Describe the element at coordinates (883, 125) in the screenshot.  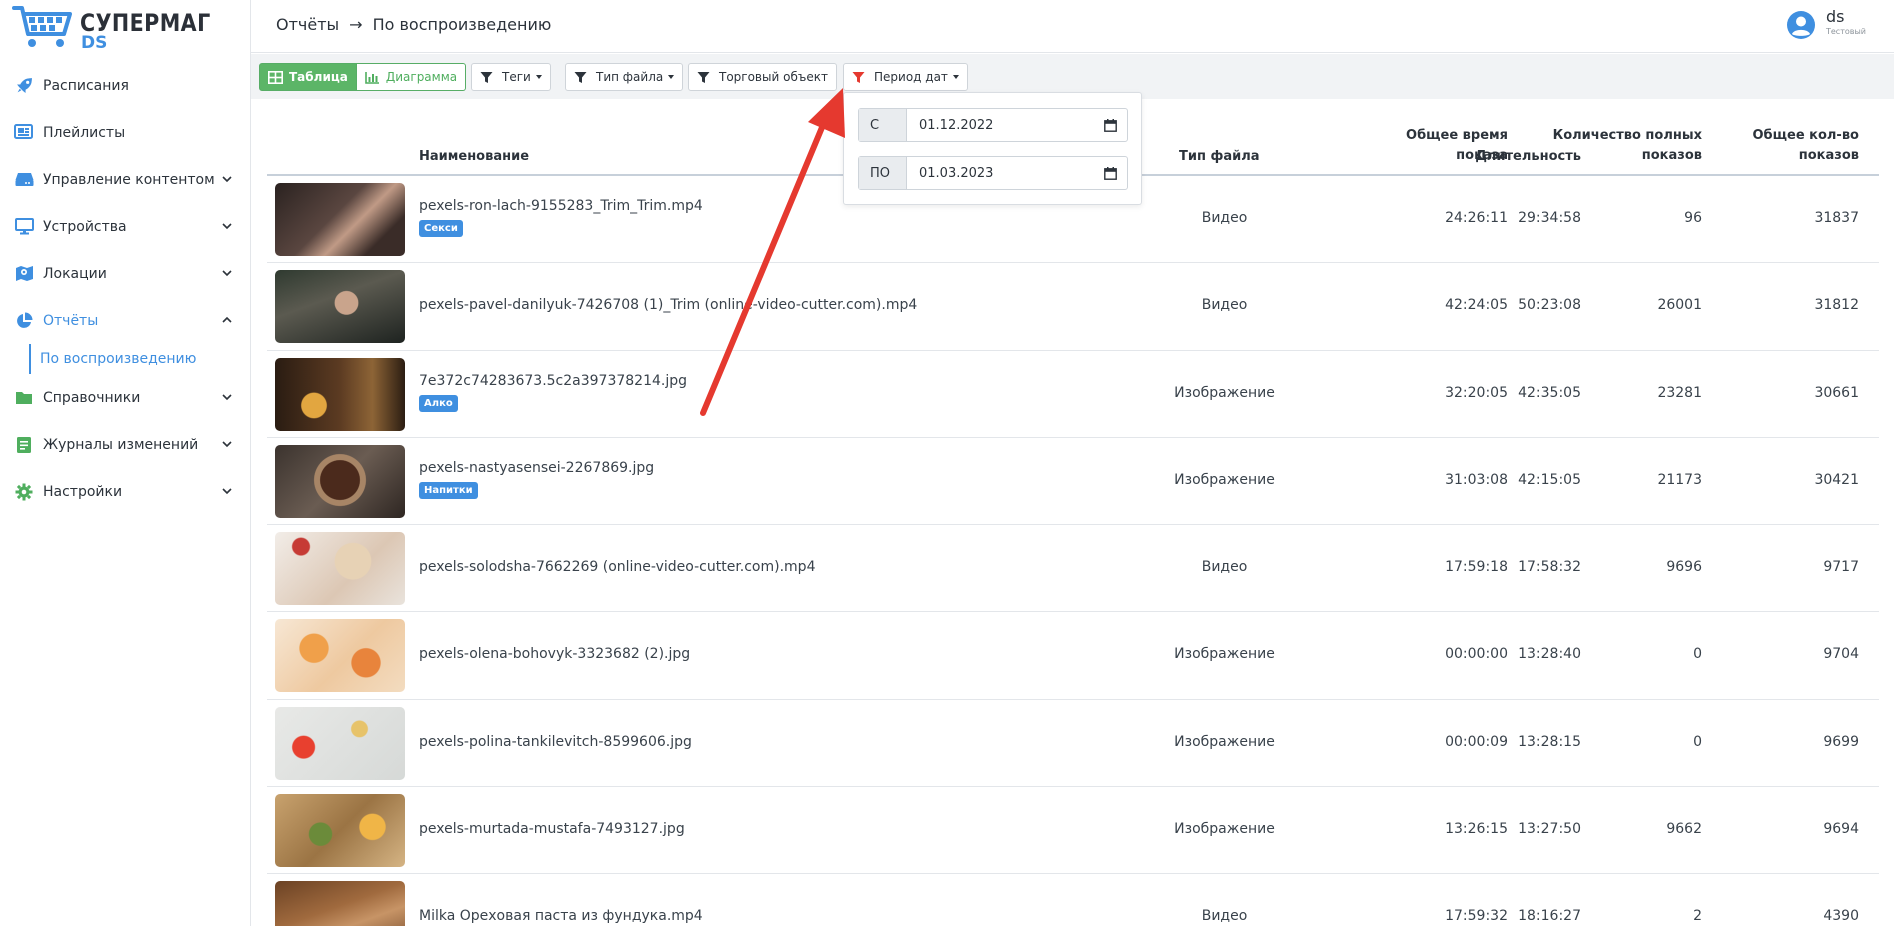
I see `date-from-label: С` at that location.